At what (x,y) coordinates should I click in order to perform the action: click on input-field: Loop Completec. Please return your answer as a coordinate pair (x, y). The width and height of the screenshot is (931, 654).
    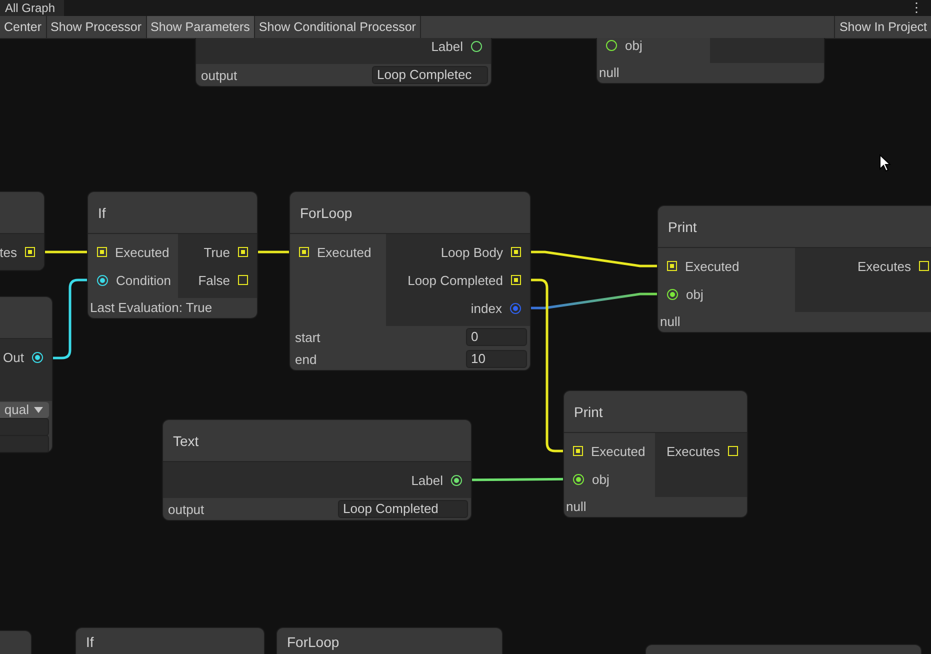
    Looking at the image, I should click on (430, 75).